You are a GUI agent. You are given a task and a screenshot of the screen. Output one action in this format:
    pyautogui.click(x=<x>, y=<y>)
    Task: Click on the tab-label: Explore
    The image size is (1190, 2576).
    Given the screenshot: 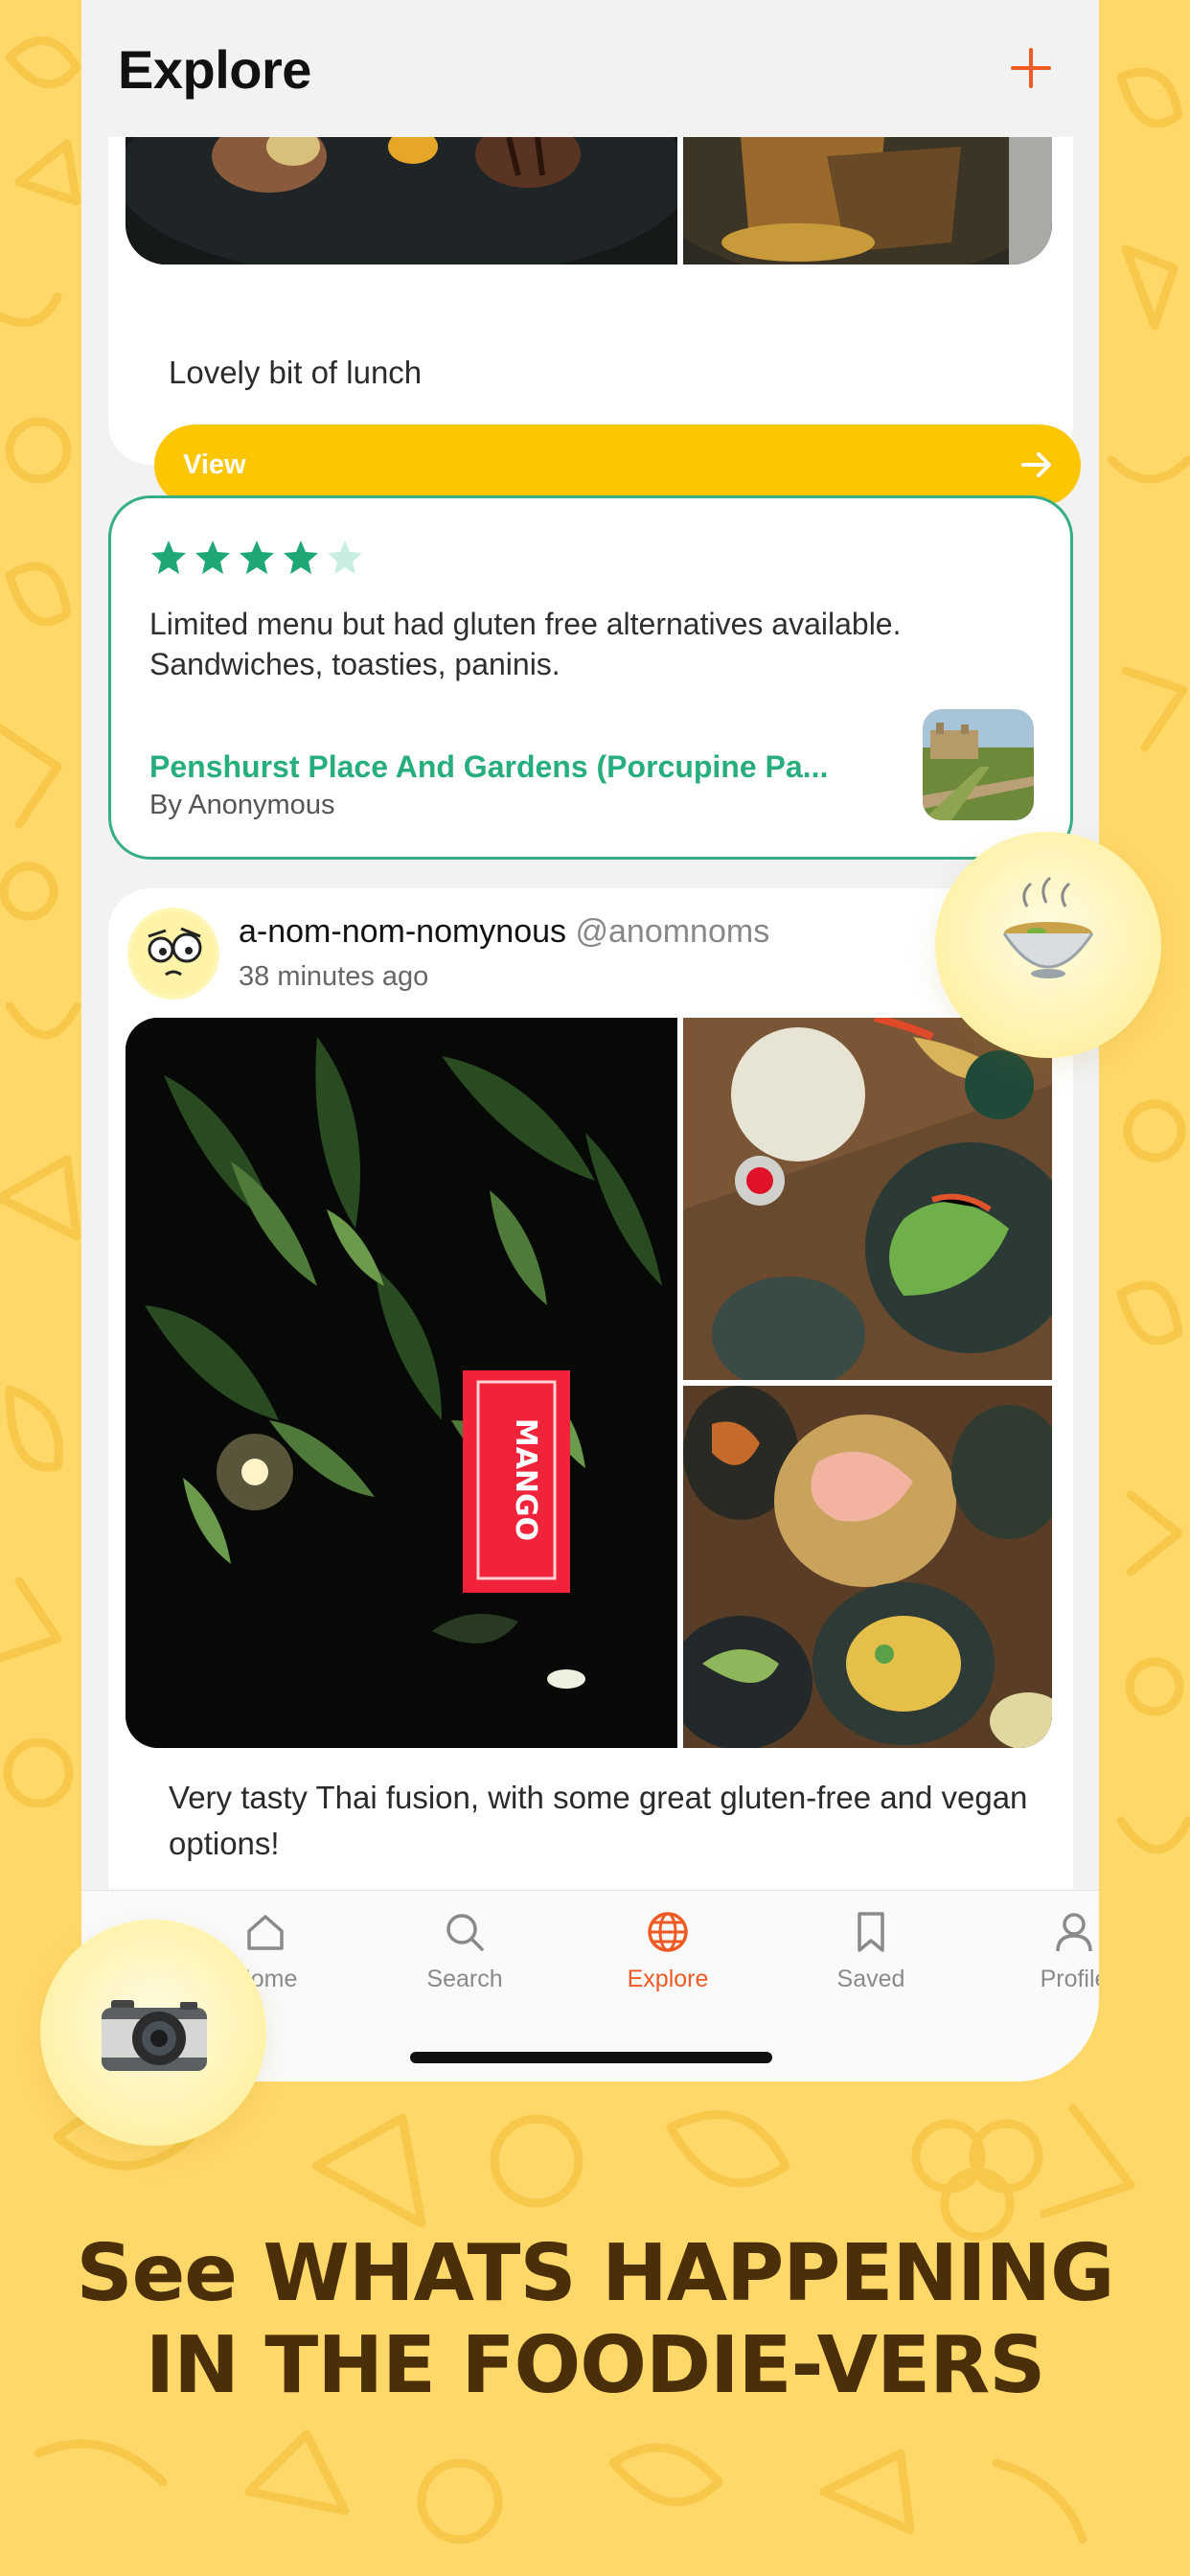 What is the action you would take?
    pyautogui.click(x=668, y=1979)
    